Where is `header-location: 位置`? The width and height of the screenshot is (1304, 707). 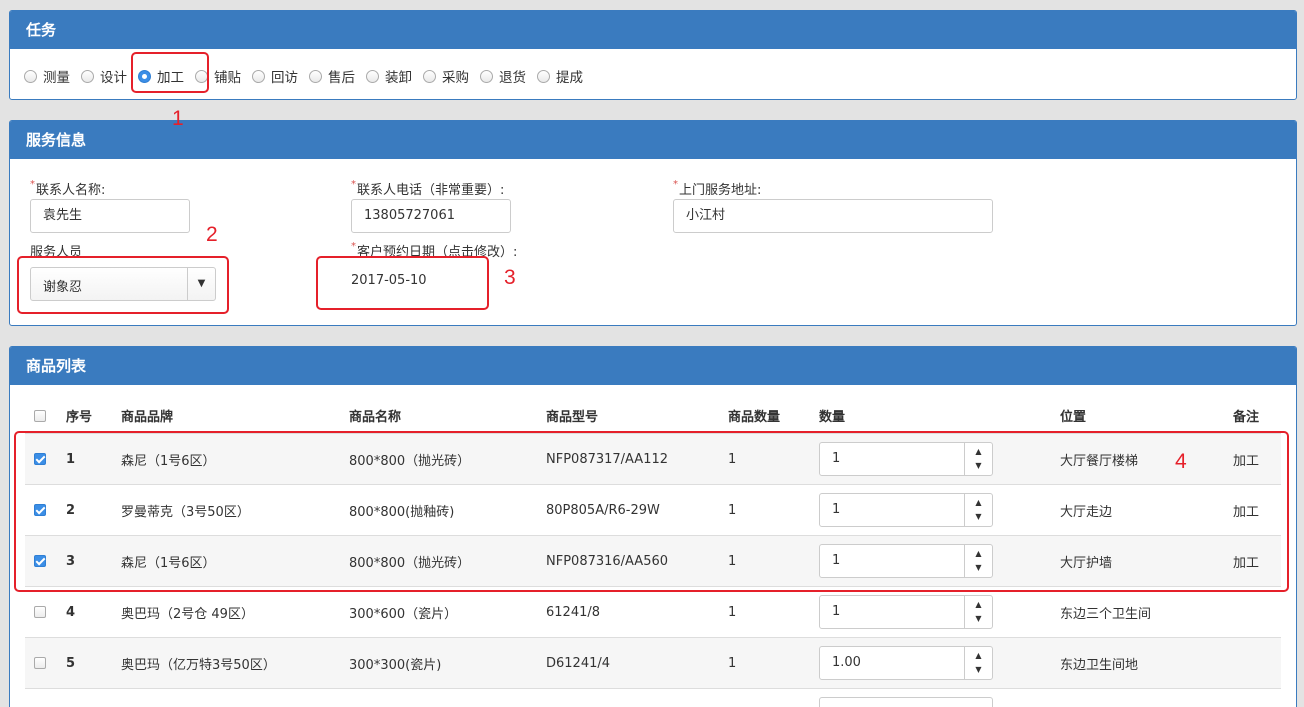 header-location: 位置 is located at coordinates (1073, 417).